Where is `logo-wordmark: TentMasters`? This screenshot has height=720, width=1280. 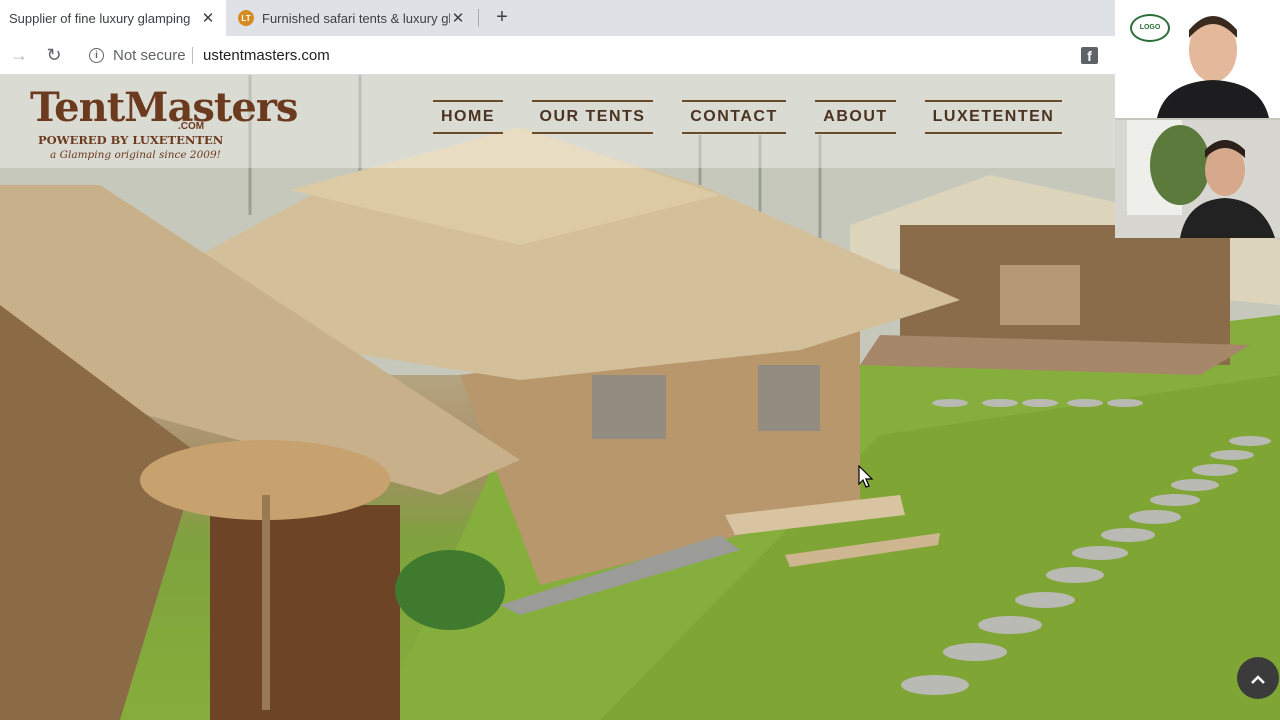
logo-wordmark: TentMasters is located at coordinates (164, 107).